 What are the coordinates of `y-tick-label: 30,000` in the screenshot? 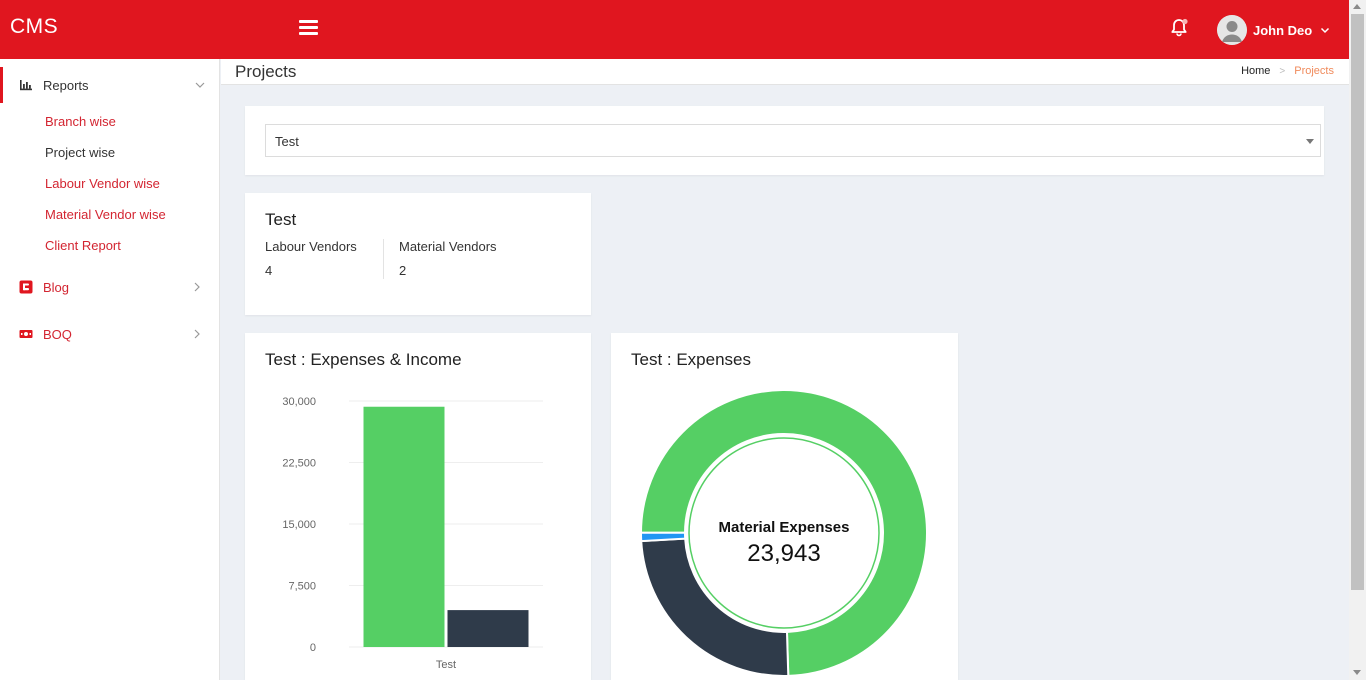 It's located at (299, 402).